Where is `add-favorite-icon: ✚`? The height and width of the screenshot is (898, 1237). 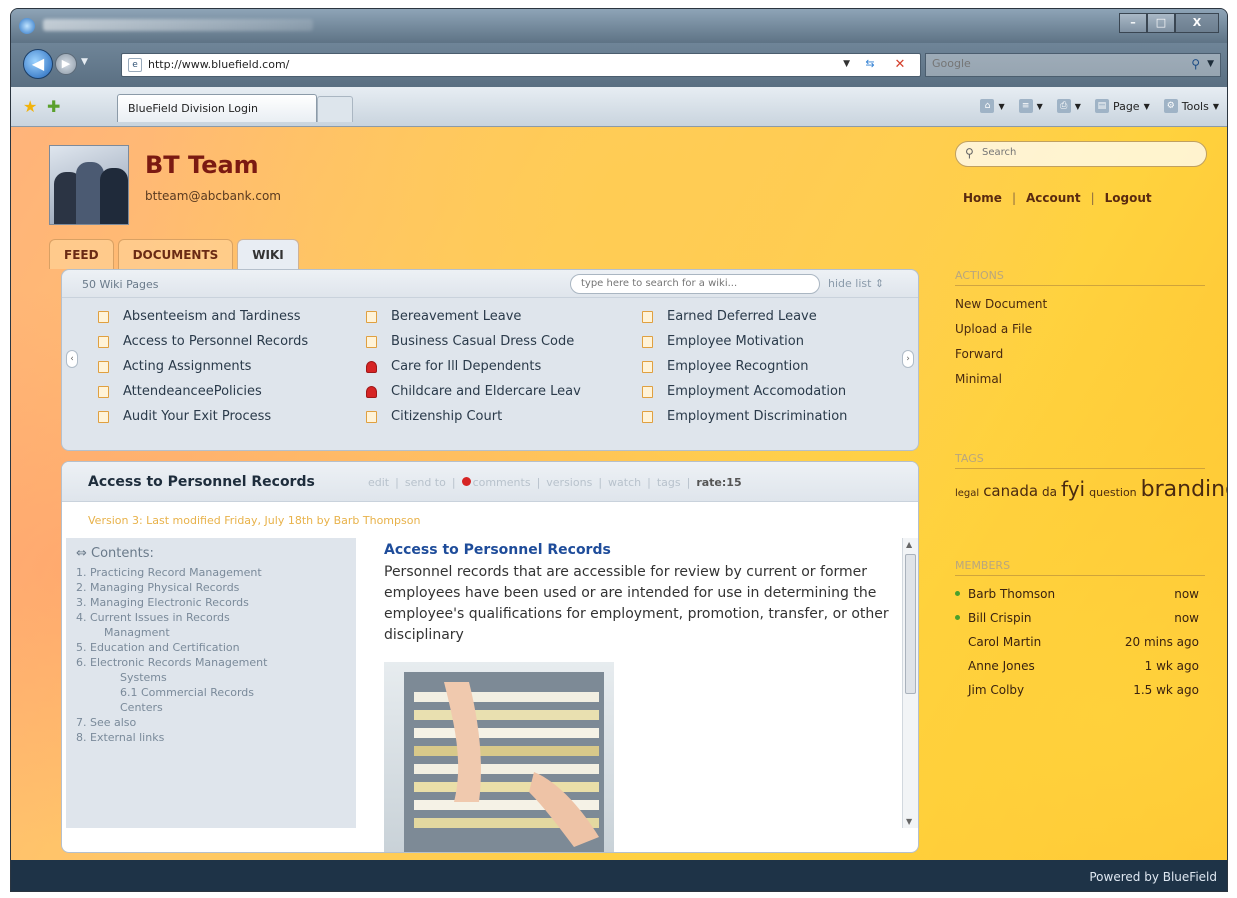
add-favorite-icon: ✚ is located at coordinates (53, 106).